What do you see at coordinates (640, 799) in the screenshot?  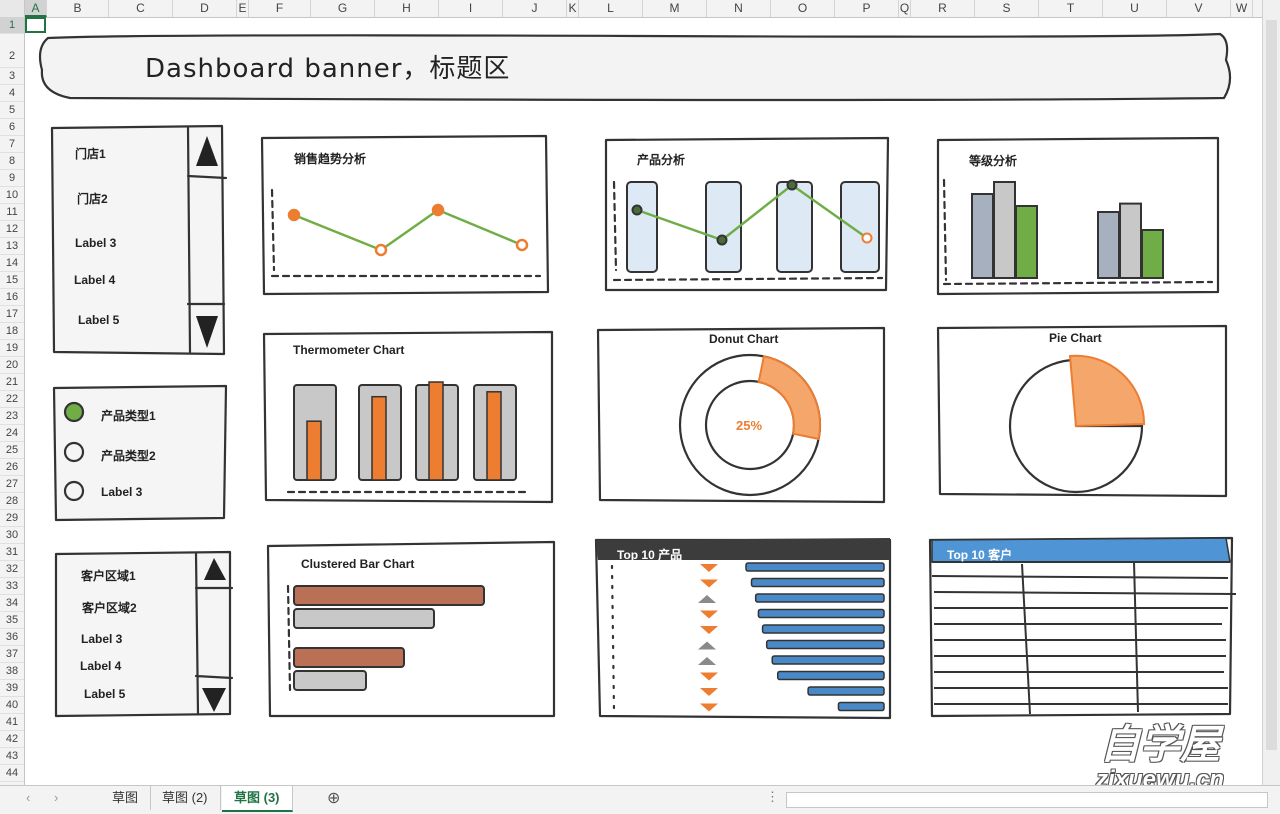 I see `sheet-tab-bar: ‹ › 草图 草图 (2) 草图 (3) ⊕ ⋮` at bounding box center [640, 799].